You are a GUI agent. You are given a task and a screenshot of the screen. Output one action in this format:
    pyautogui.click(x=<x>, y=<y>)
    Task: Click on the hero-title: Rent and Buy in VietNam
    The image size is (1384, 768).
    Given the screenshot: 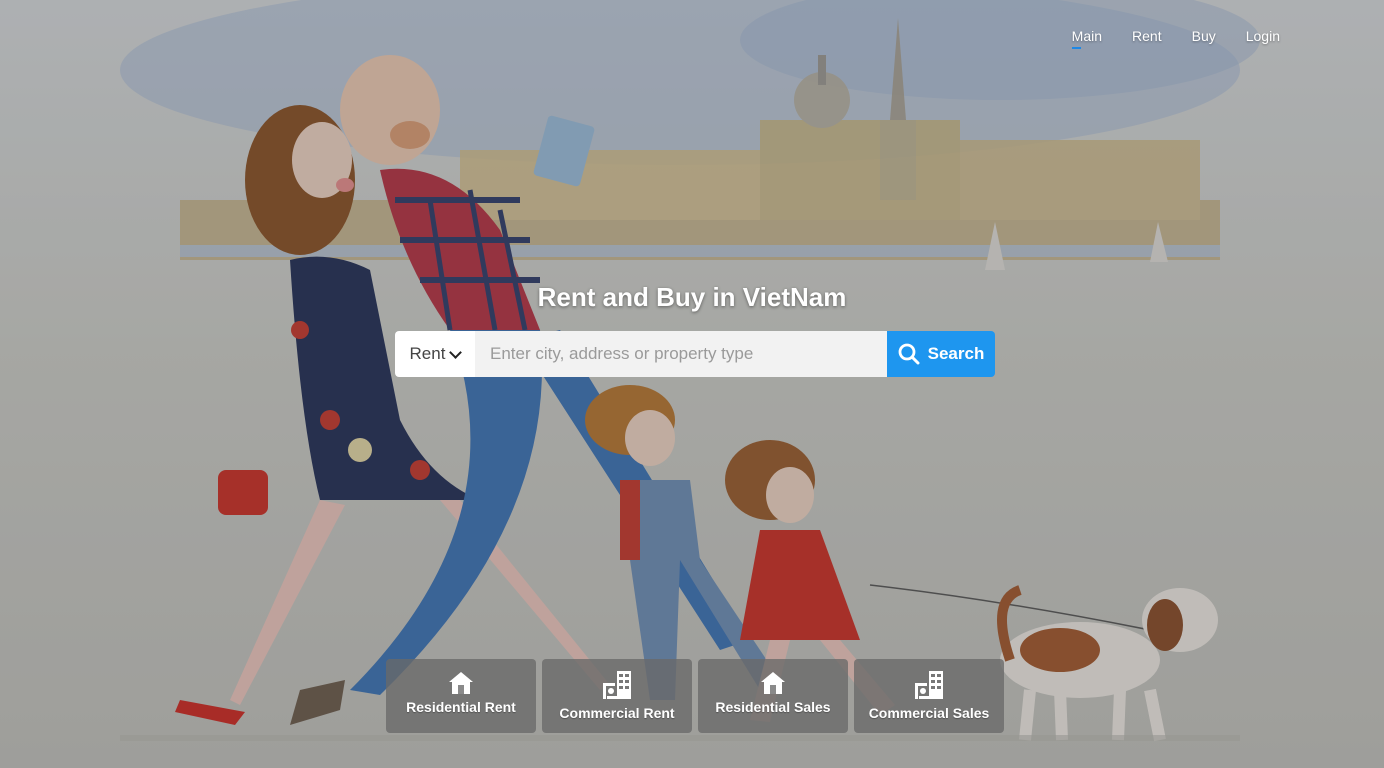 What is the action you would take?
    pyautogui.click(x=692, y=297)
    